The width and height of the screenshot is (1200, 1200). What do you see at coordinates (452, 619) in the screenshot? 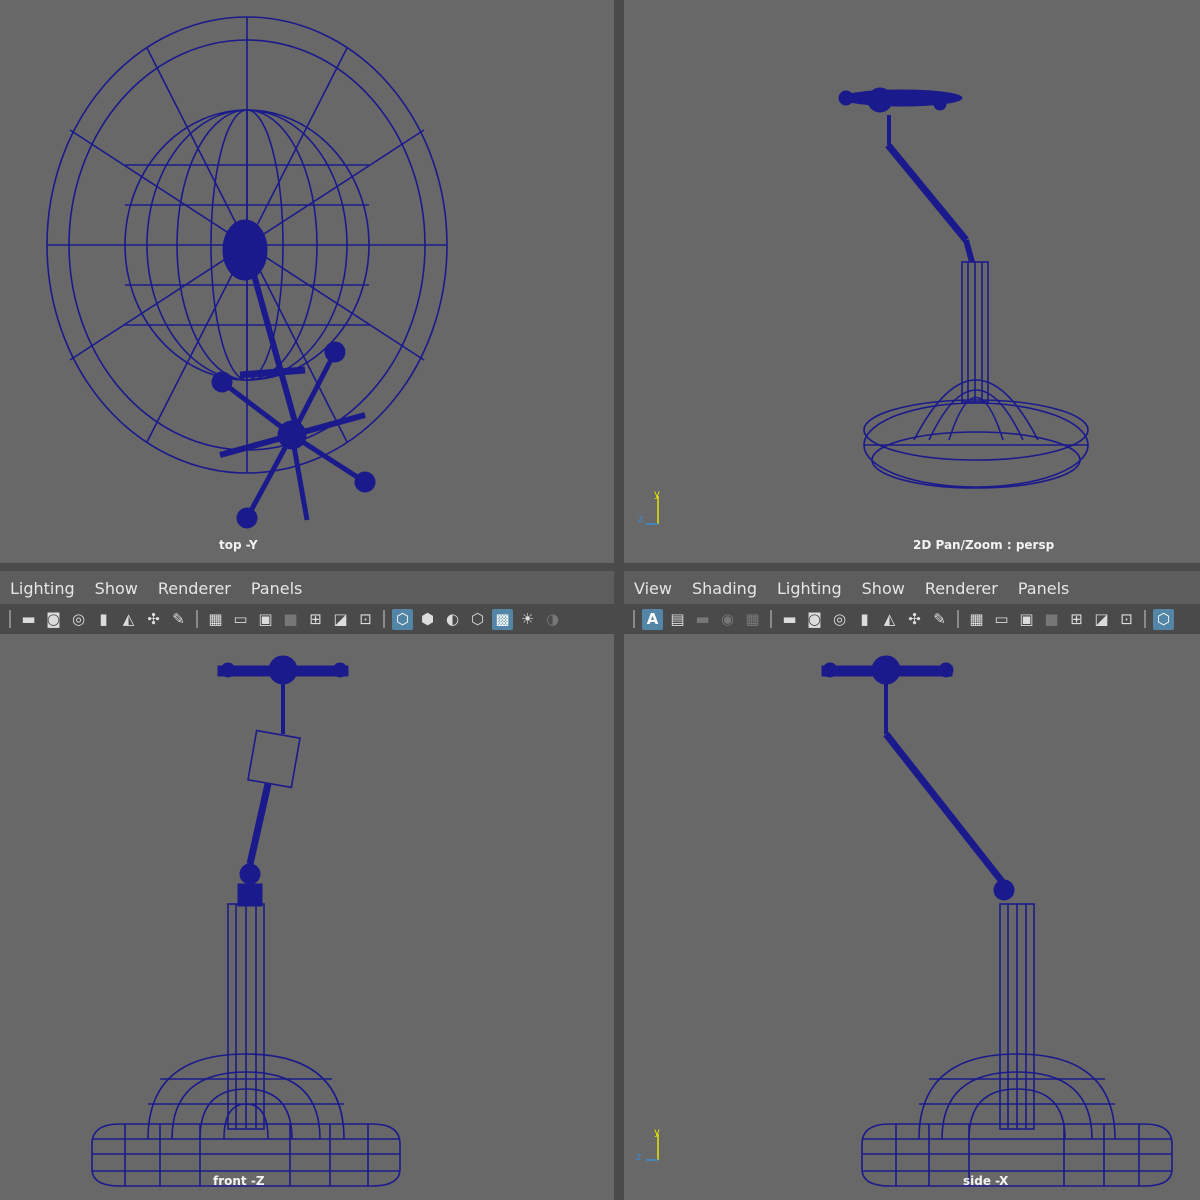
I see `default-material-icon: ◐` at bounding box center [452, 619].